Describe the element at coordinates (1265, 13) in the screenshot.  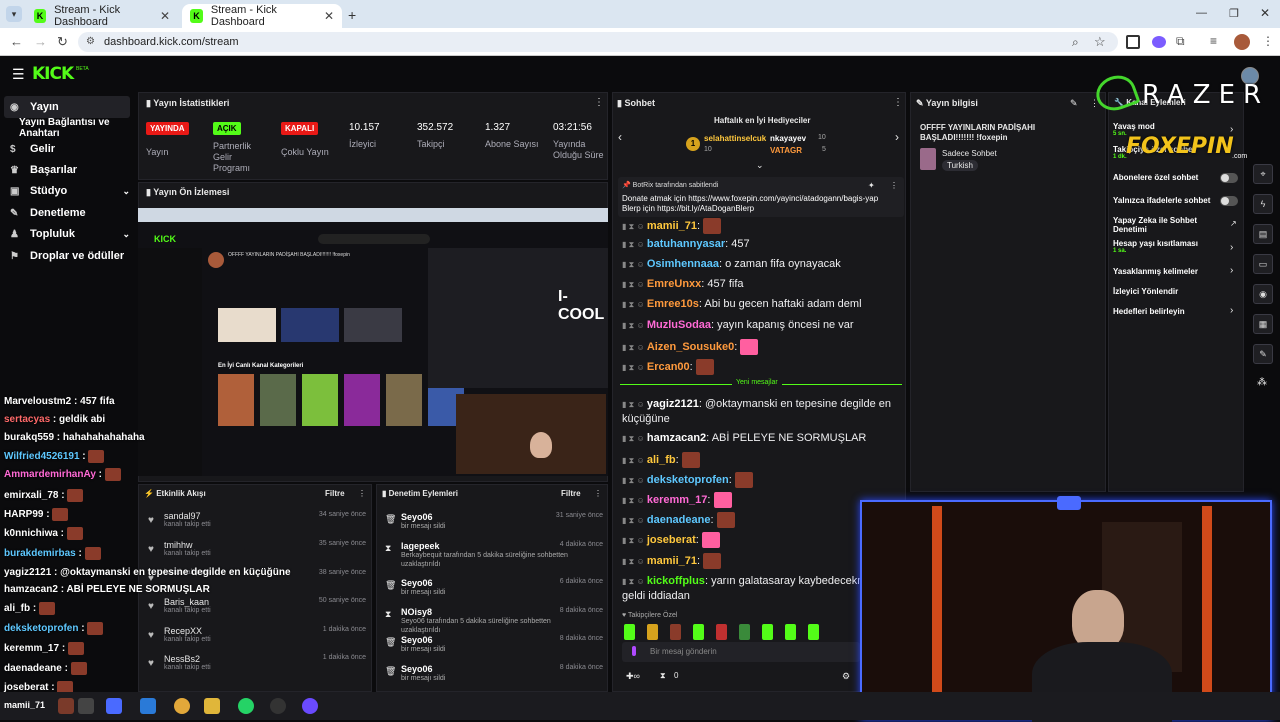
I see `close-window-icon: ✕` at that location.